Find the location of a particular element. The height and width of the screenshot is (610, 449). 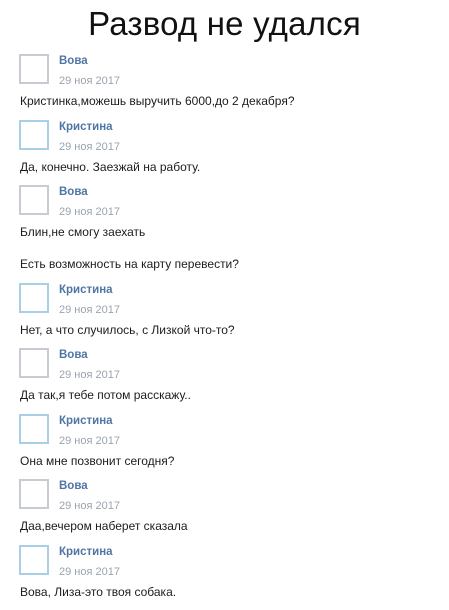

message-text: Она мне позвонит сегодня? is located at coordinates (97, 461).